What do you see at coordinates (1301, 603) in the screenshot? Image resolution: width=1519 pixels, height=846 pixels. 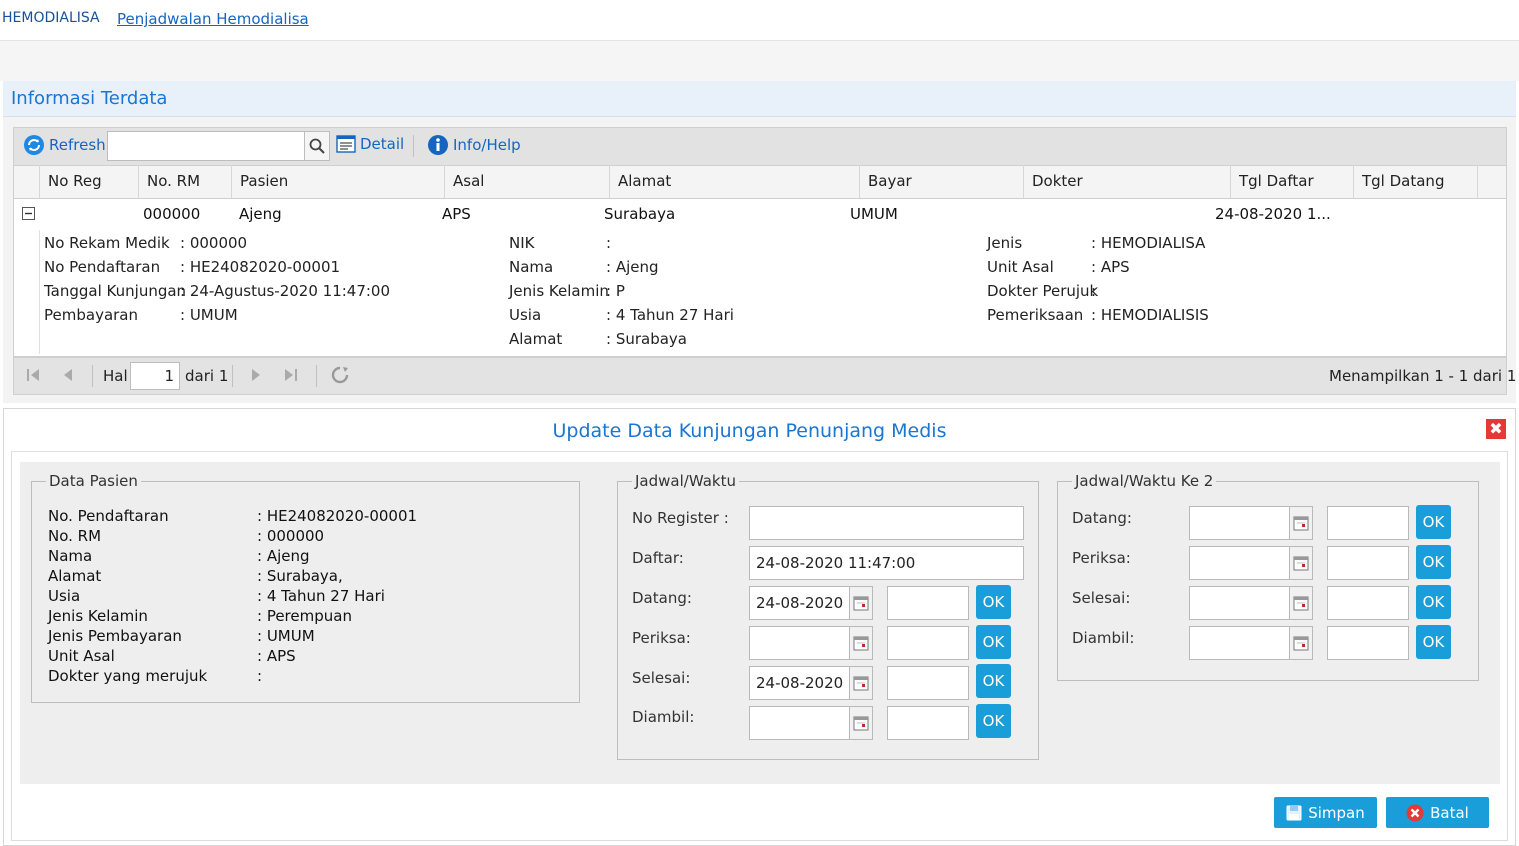 I see `selesai-2-calendar-button` at bounding box center [1301, 603].